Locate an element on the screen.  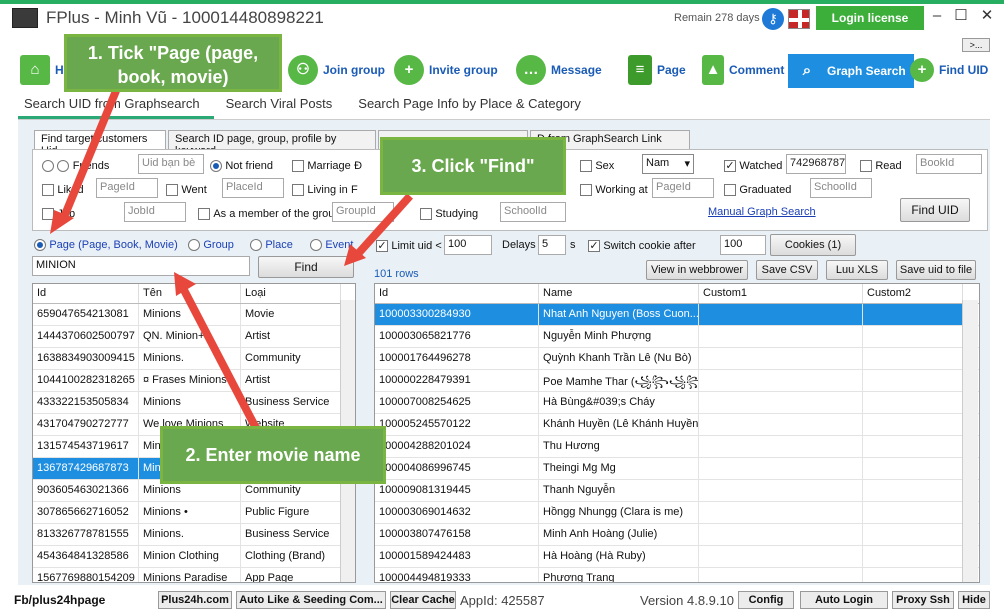
callout-click-find: 3. Click "Find" is located at coordinates (473, 166).